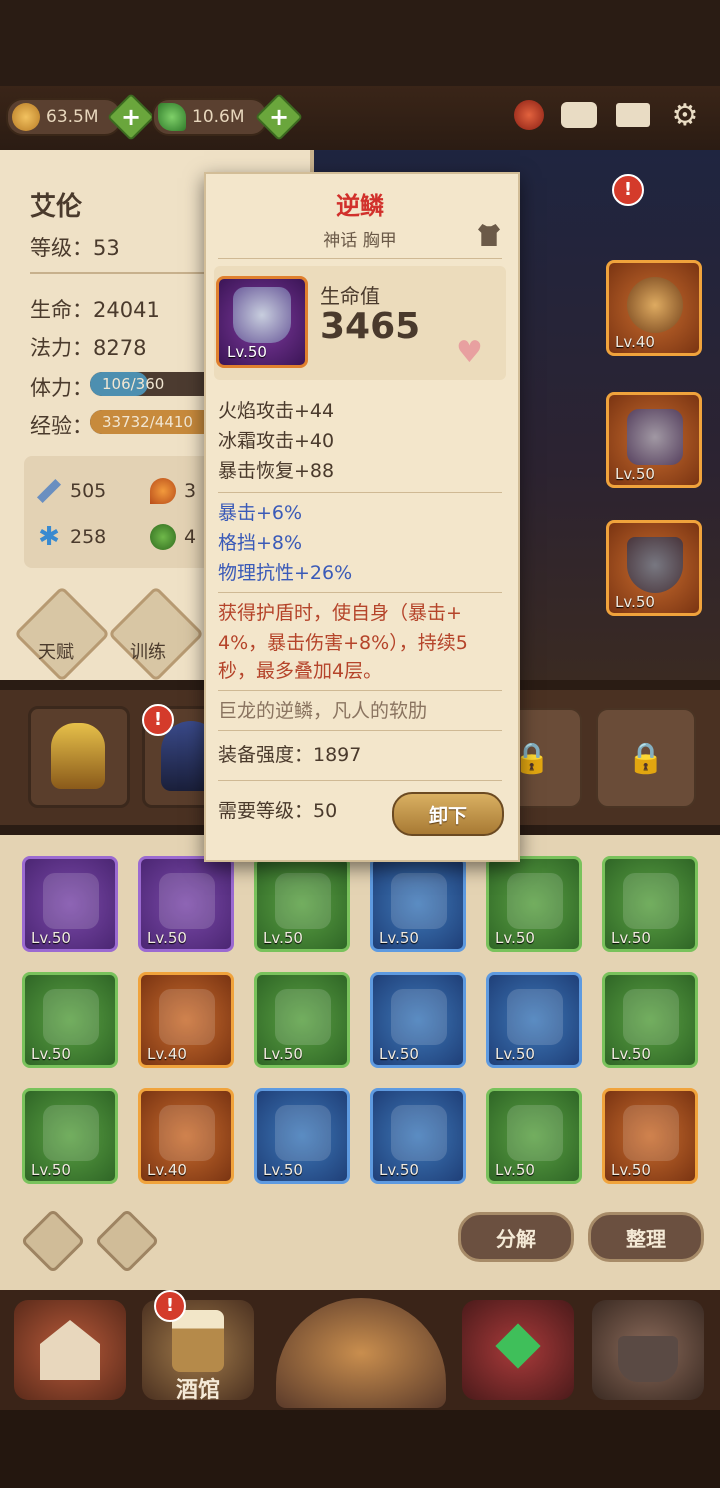  Describe the element at coordinates (88, 348) in the screenshot. I see `hero-mp: 法力：8278` at that location.